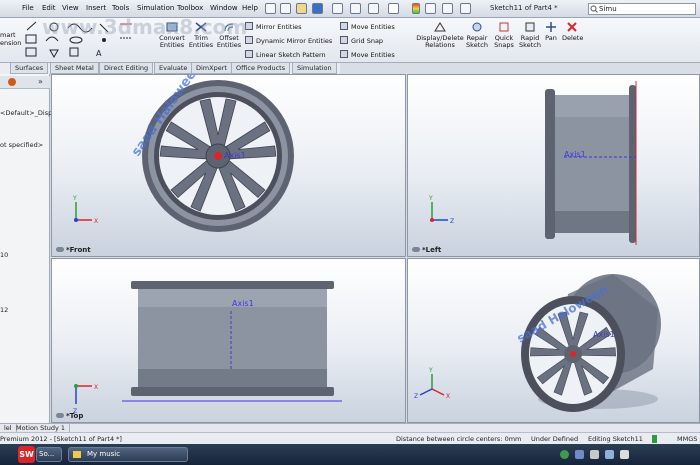 The image size is (700, 465). What do you see at coordinates (70, 8) in the screenshot?
I see `menu-view: View` at bounding box center [70, 8].